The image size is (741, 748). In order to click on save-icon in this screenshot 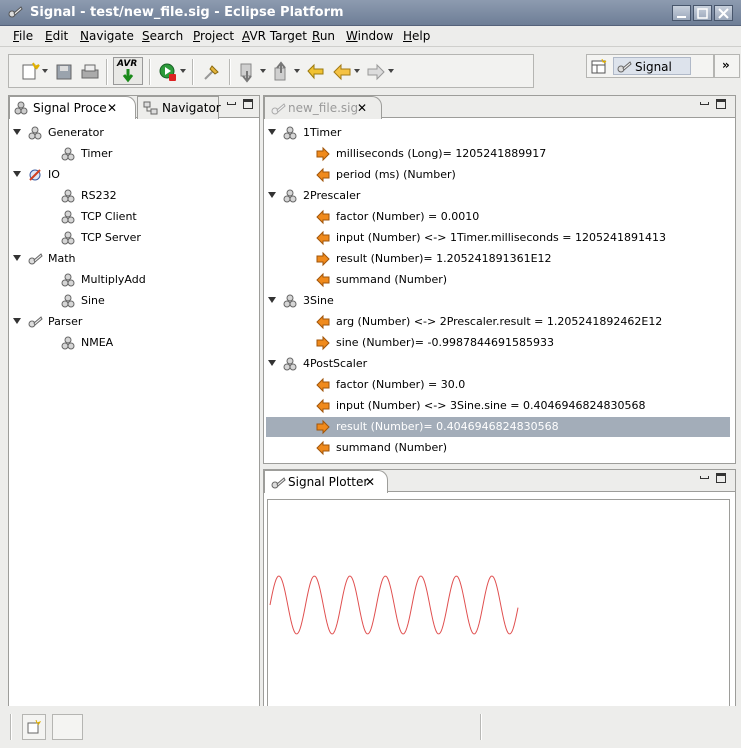, I will do `click(64, 72)`.